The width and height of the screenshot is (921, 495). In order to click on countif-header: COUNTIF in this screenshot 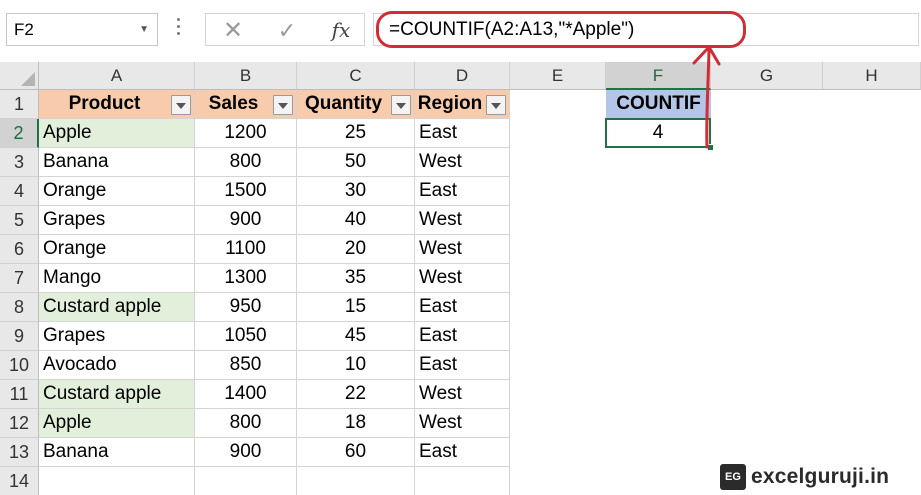, I will do `click(658, 104)`.